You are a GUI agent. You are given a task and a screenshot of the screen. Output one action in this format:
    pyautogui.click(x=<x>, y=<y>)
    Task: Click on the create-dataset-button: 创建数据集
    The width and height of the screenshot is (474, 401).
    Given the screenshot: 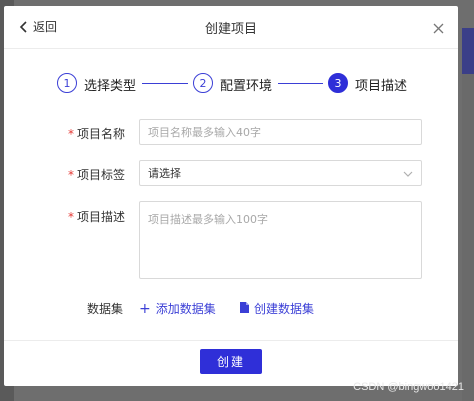 What is the action you would take?
    pyautogui.click(x=277, y=308)
    